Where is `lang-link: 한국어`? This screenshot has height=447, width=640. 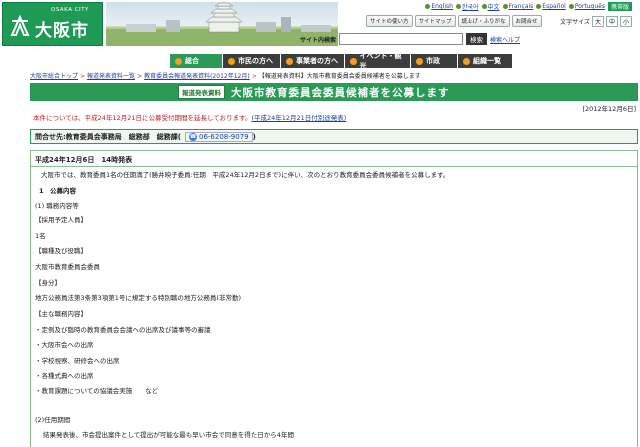
lang-link: 한국어 is located at coordinates (470, 6).